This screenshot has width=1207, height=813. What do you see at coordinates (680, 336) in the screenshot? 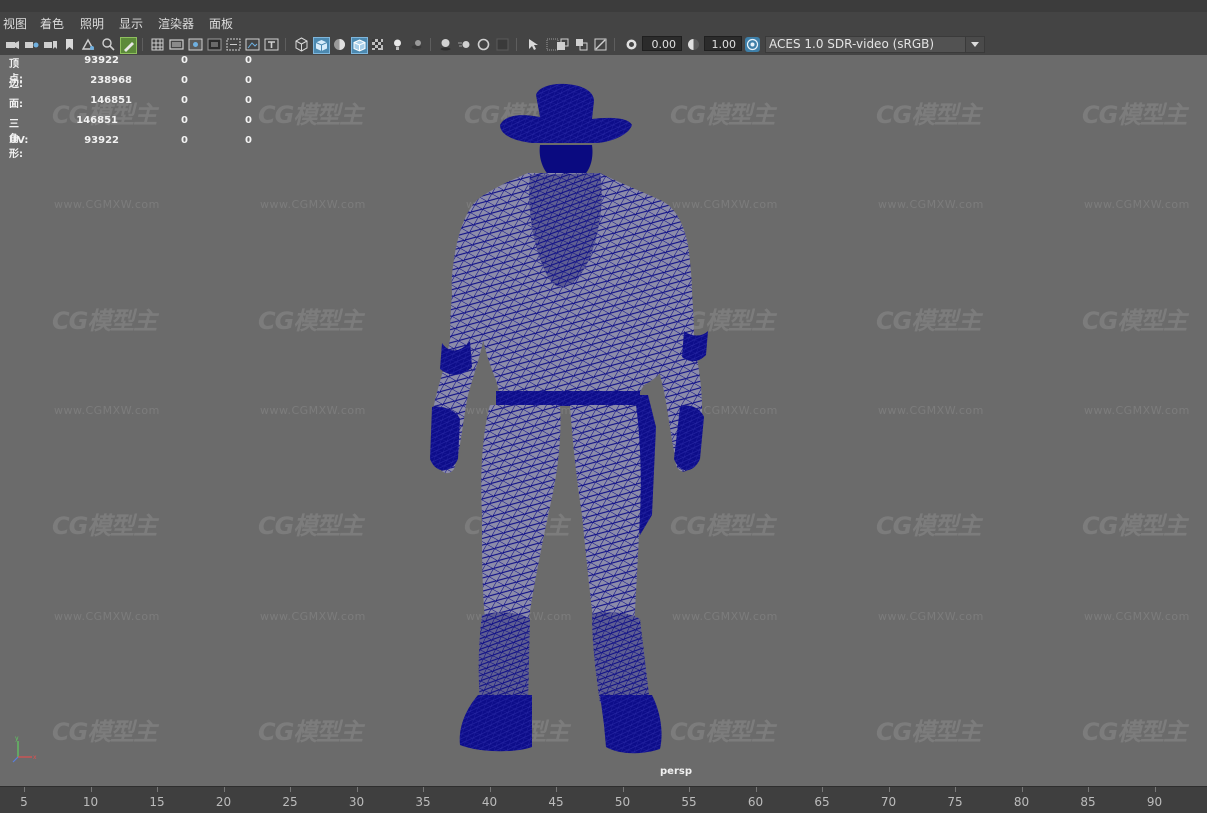
I see `character-arm-right` at bounding box center [680, 336].